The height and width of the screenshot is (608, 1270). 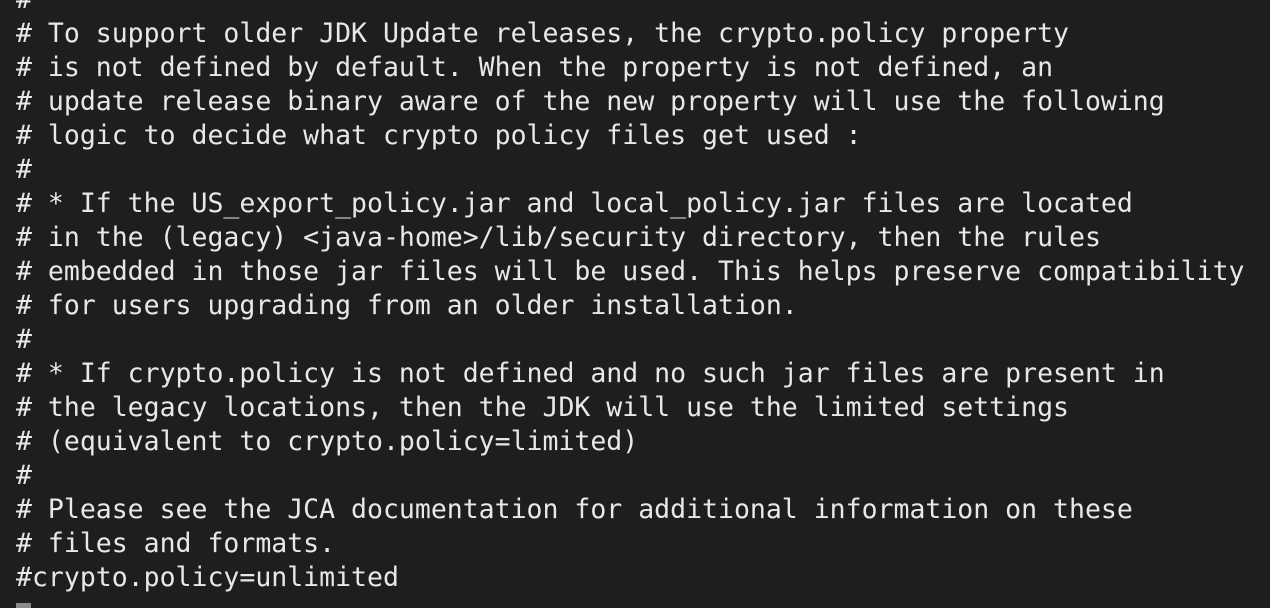 I want to click on text-cursor, so click(x=23, y=605).